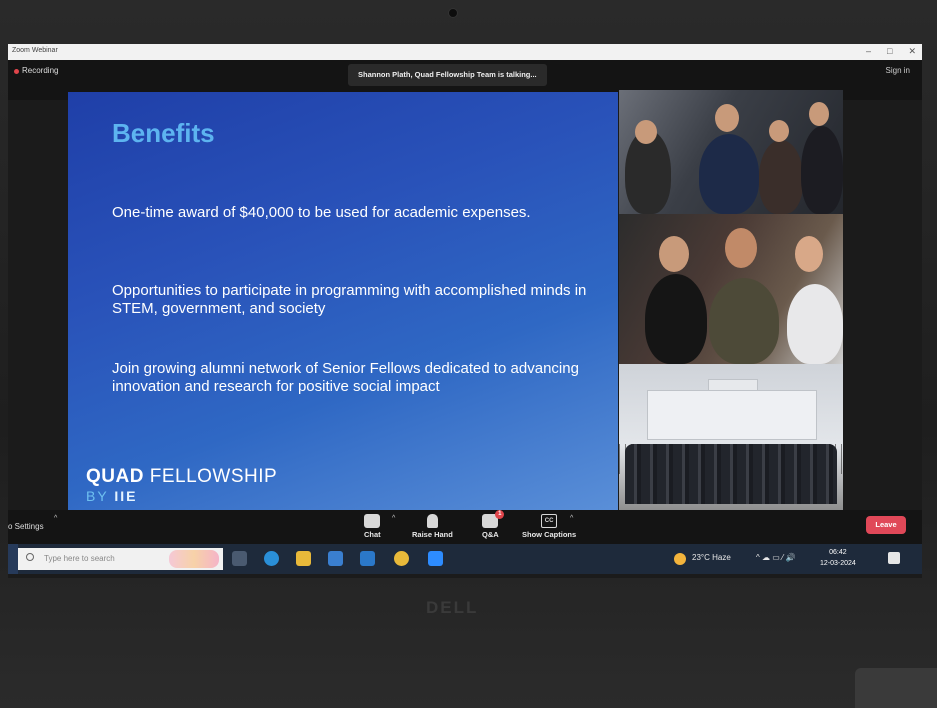 The height and width of the screenshot is (708, 937). I want to click on photo-group-event, so click(731, 152).